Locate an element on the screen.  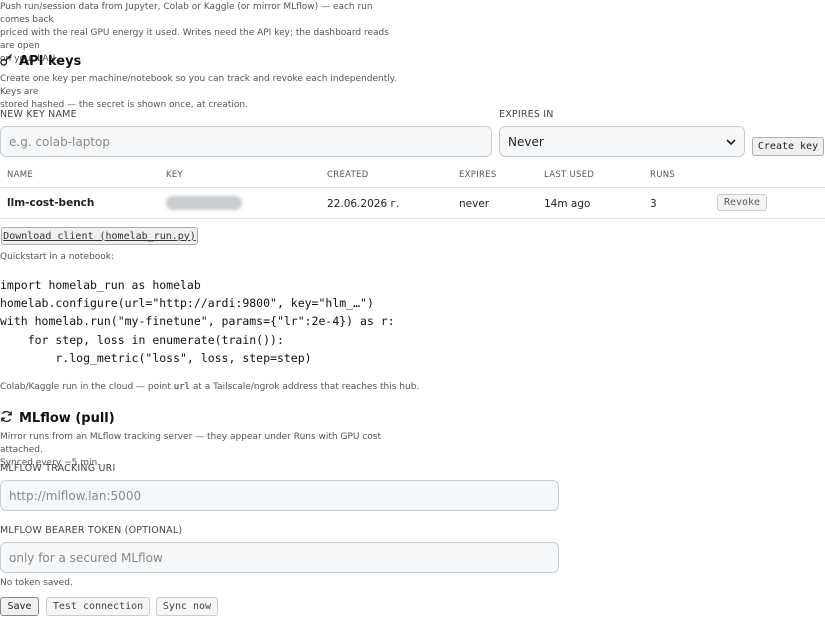
new-key-name-input: e.g. colab-laptop is located at coordinates (246, 141).